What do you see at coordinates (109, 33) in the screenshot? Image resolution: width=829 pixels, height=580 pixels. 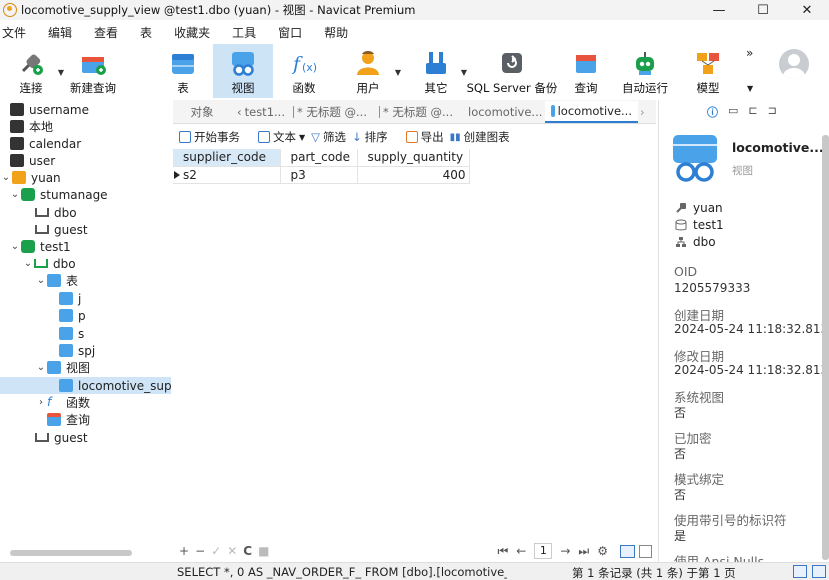 I see `menu-view: 查看` at bounding box center [109, 33].